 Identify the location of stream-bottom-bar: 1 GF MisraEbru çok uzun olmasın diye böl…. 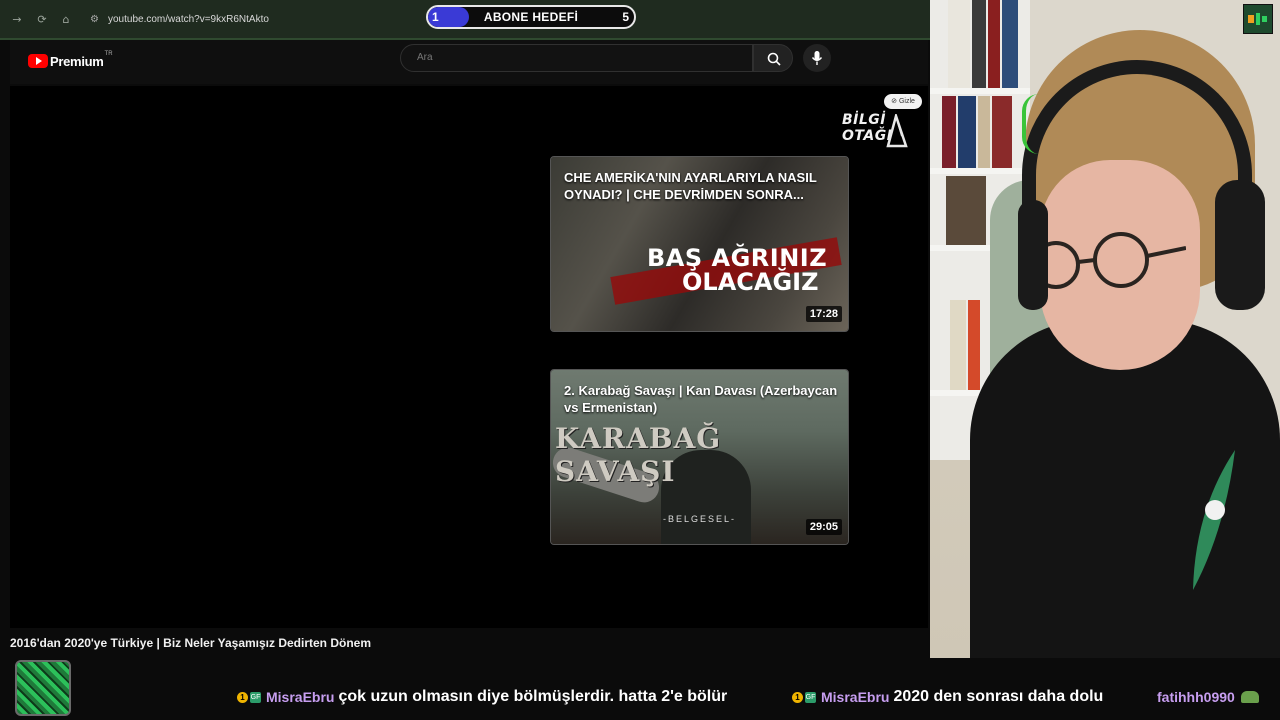
(640, 689).